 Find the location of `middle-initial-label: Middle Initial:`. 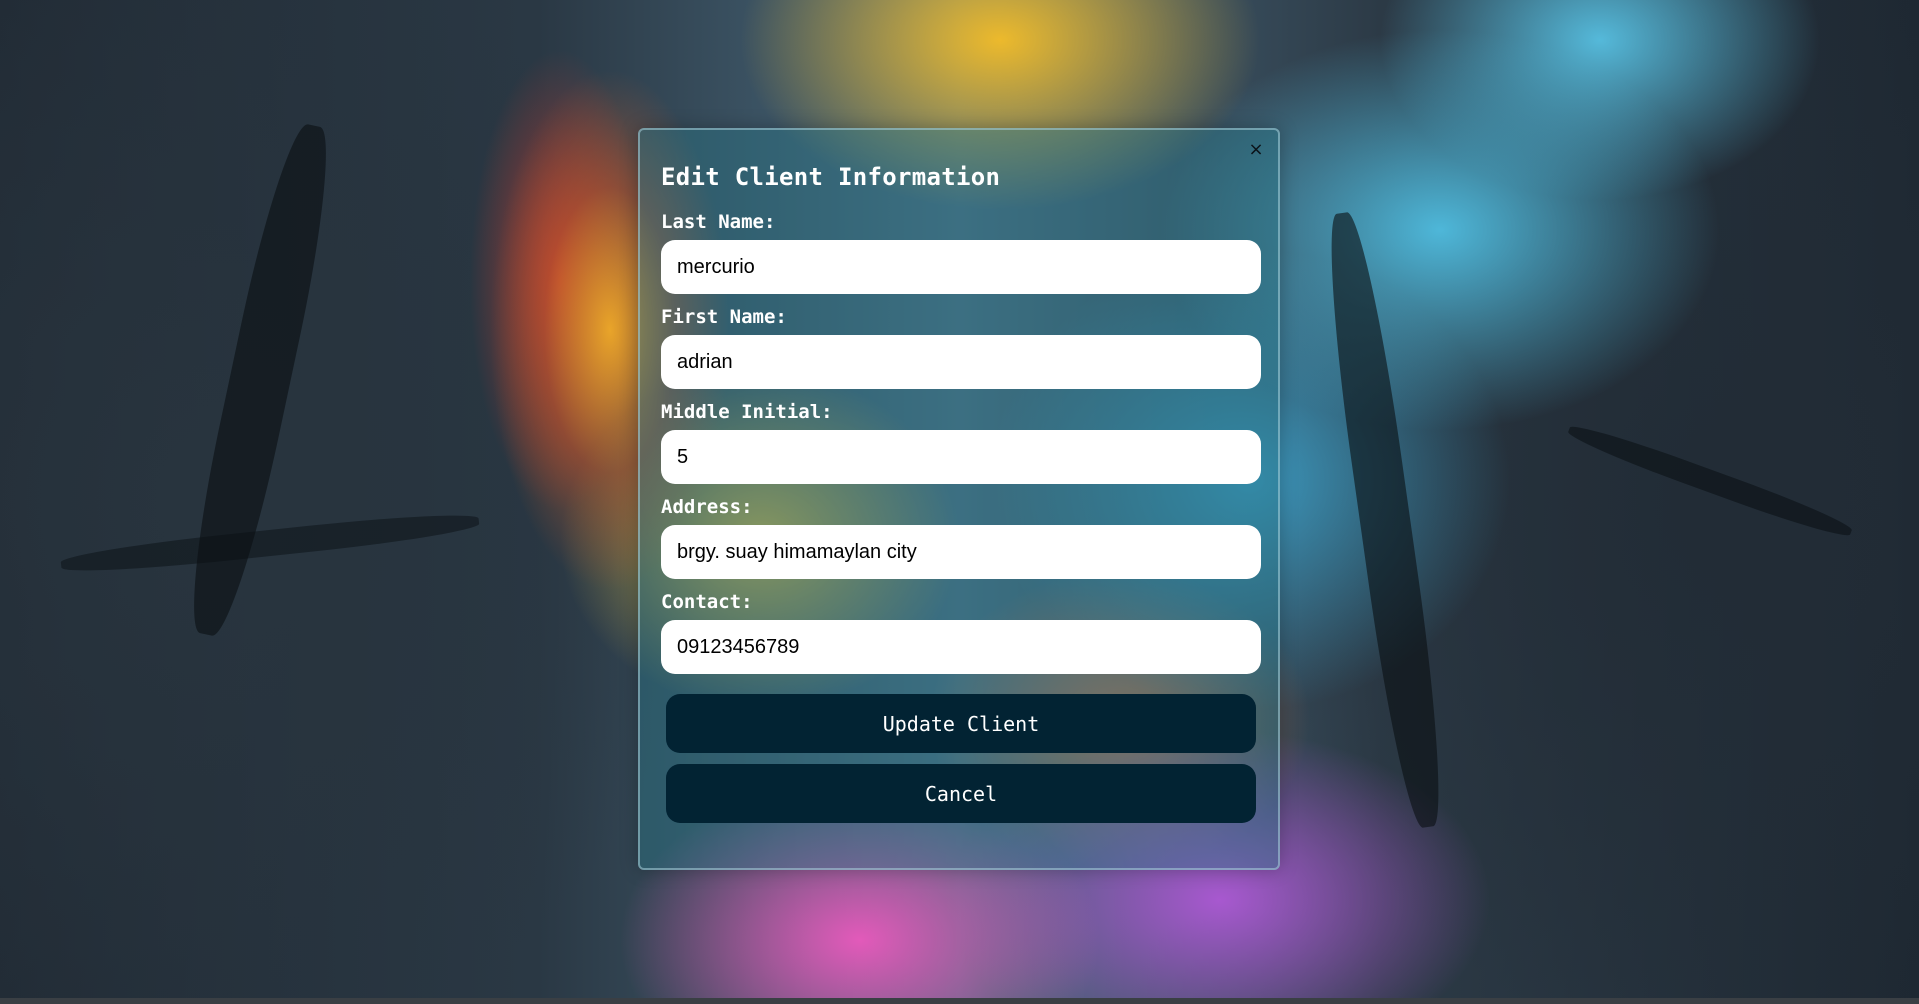

middle-initial-label: Middle Initial: is located at coordinates (747, 412).